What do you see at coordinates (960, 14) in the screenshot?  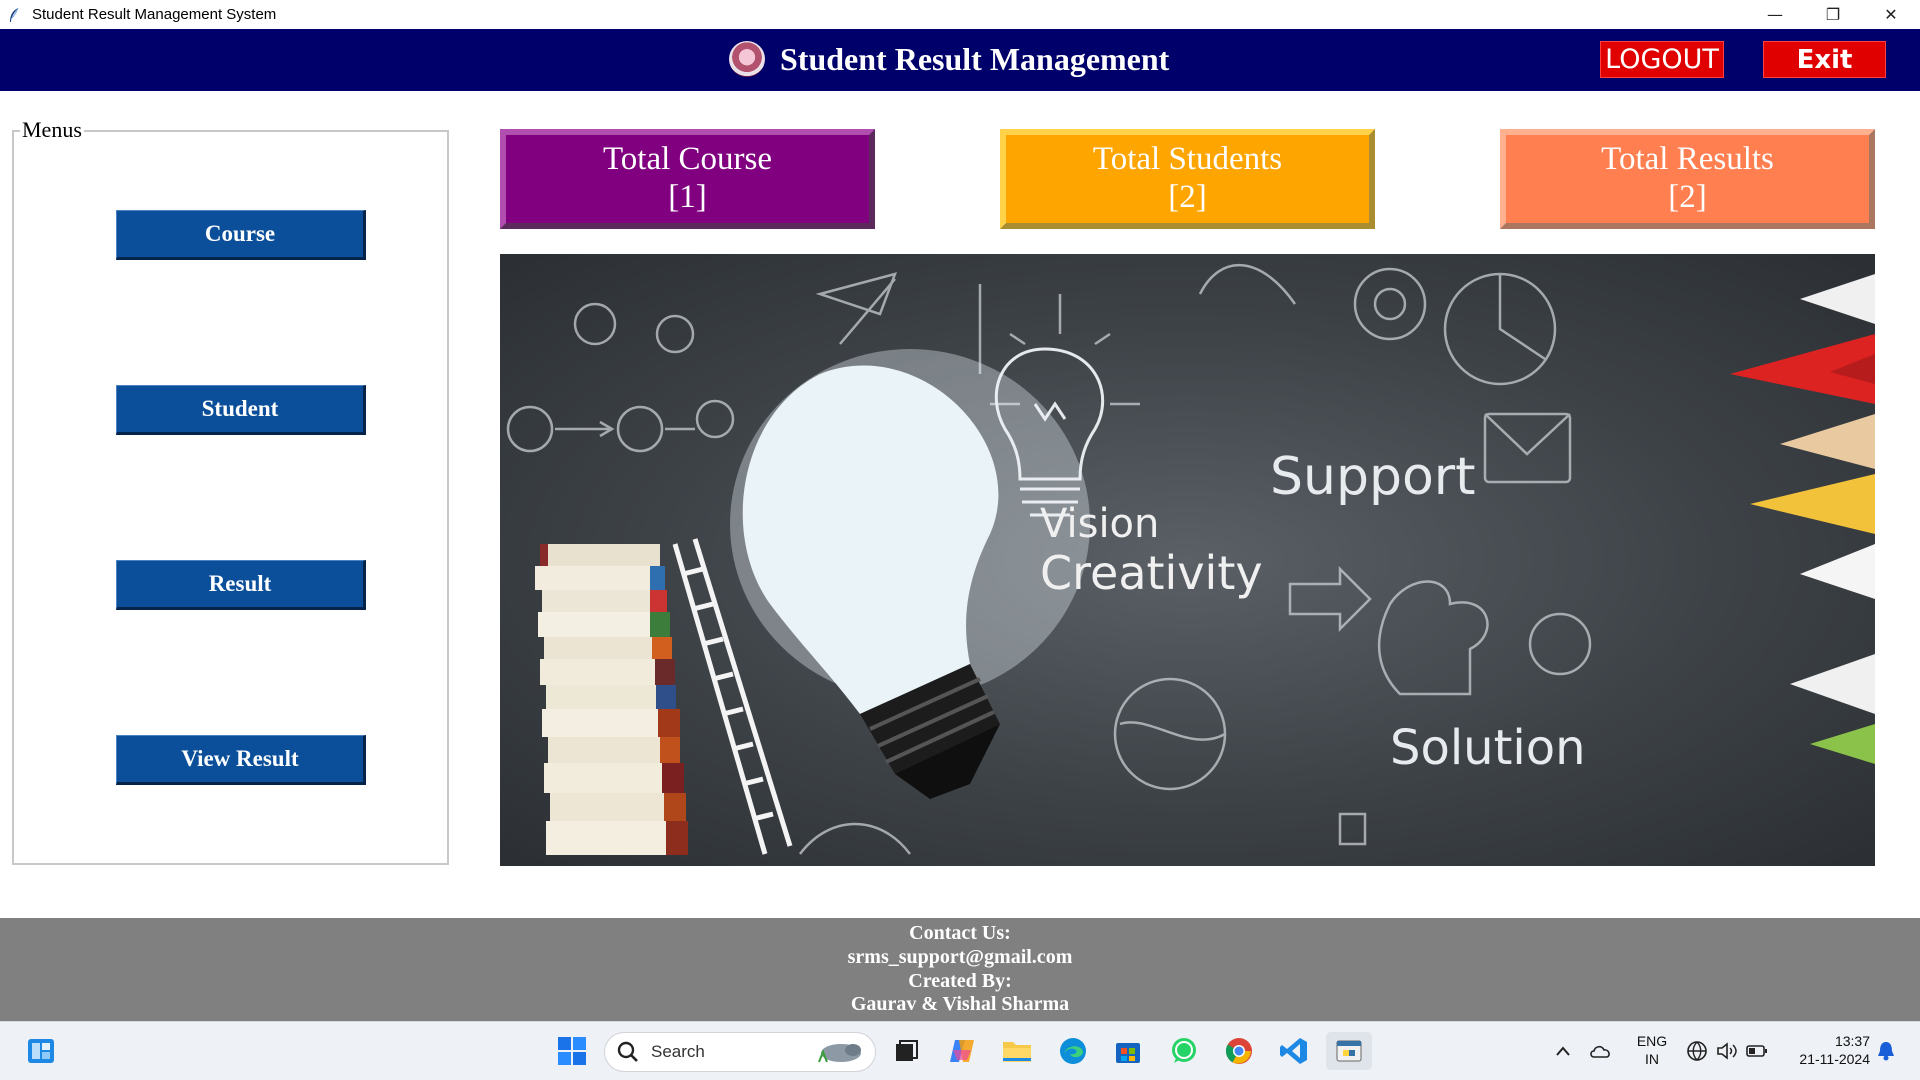 I see `window-titlebar: Student Result Management System — ❐ ✕` at bounding box center [960, 14].